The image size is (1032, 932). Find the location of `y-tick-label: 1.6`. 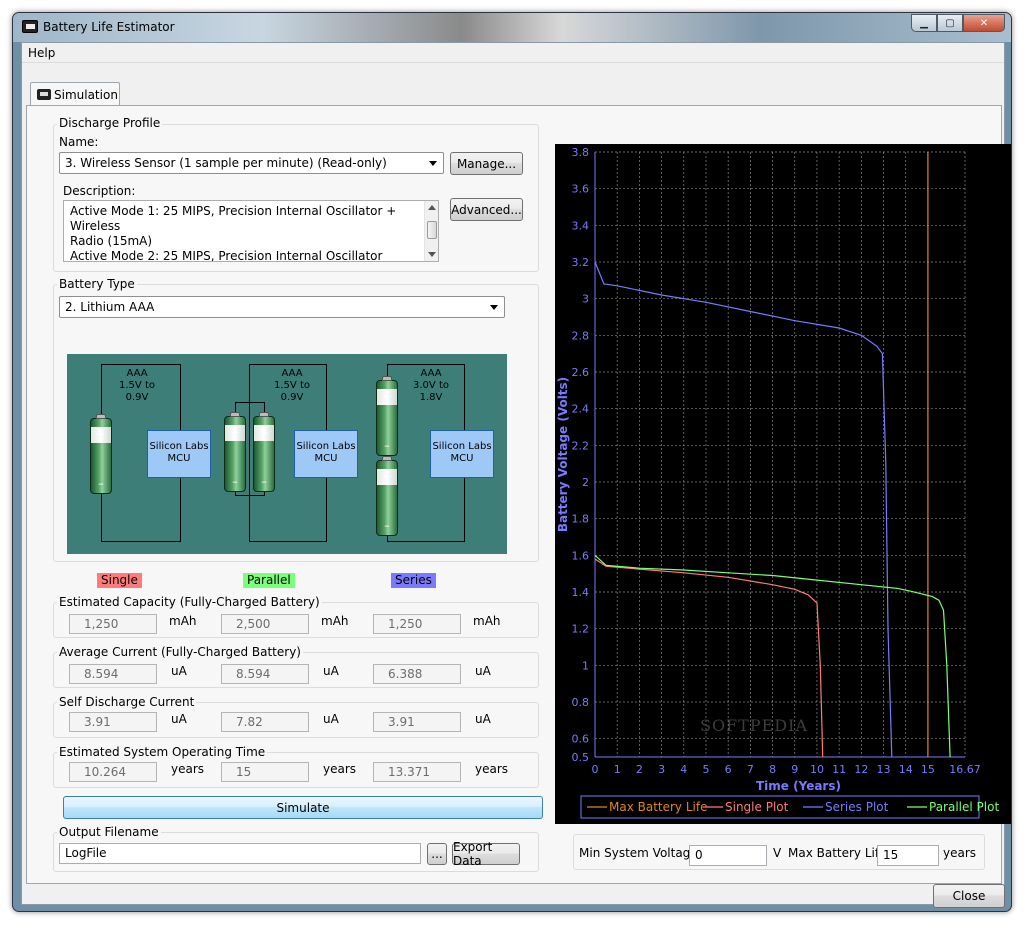

y-tick-label: 1.6 is located at coordinates (581, 555).